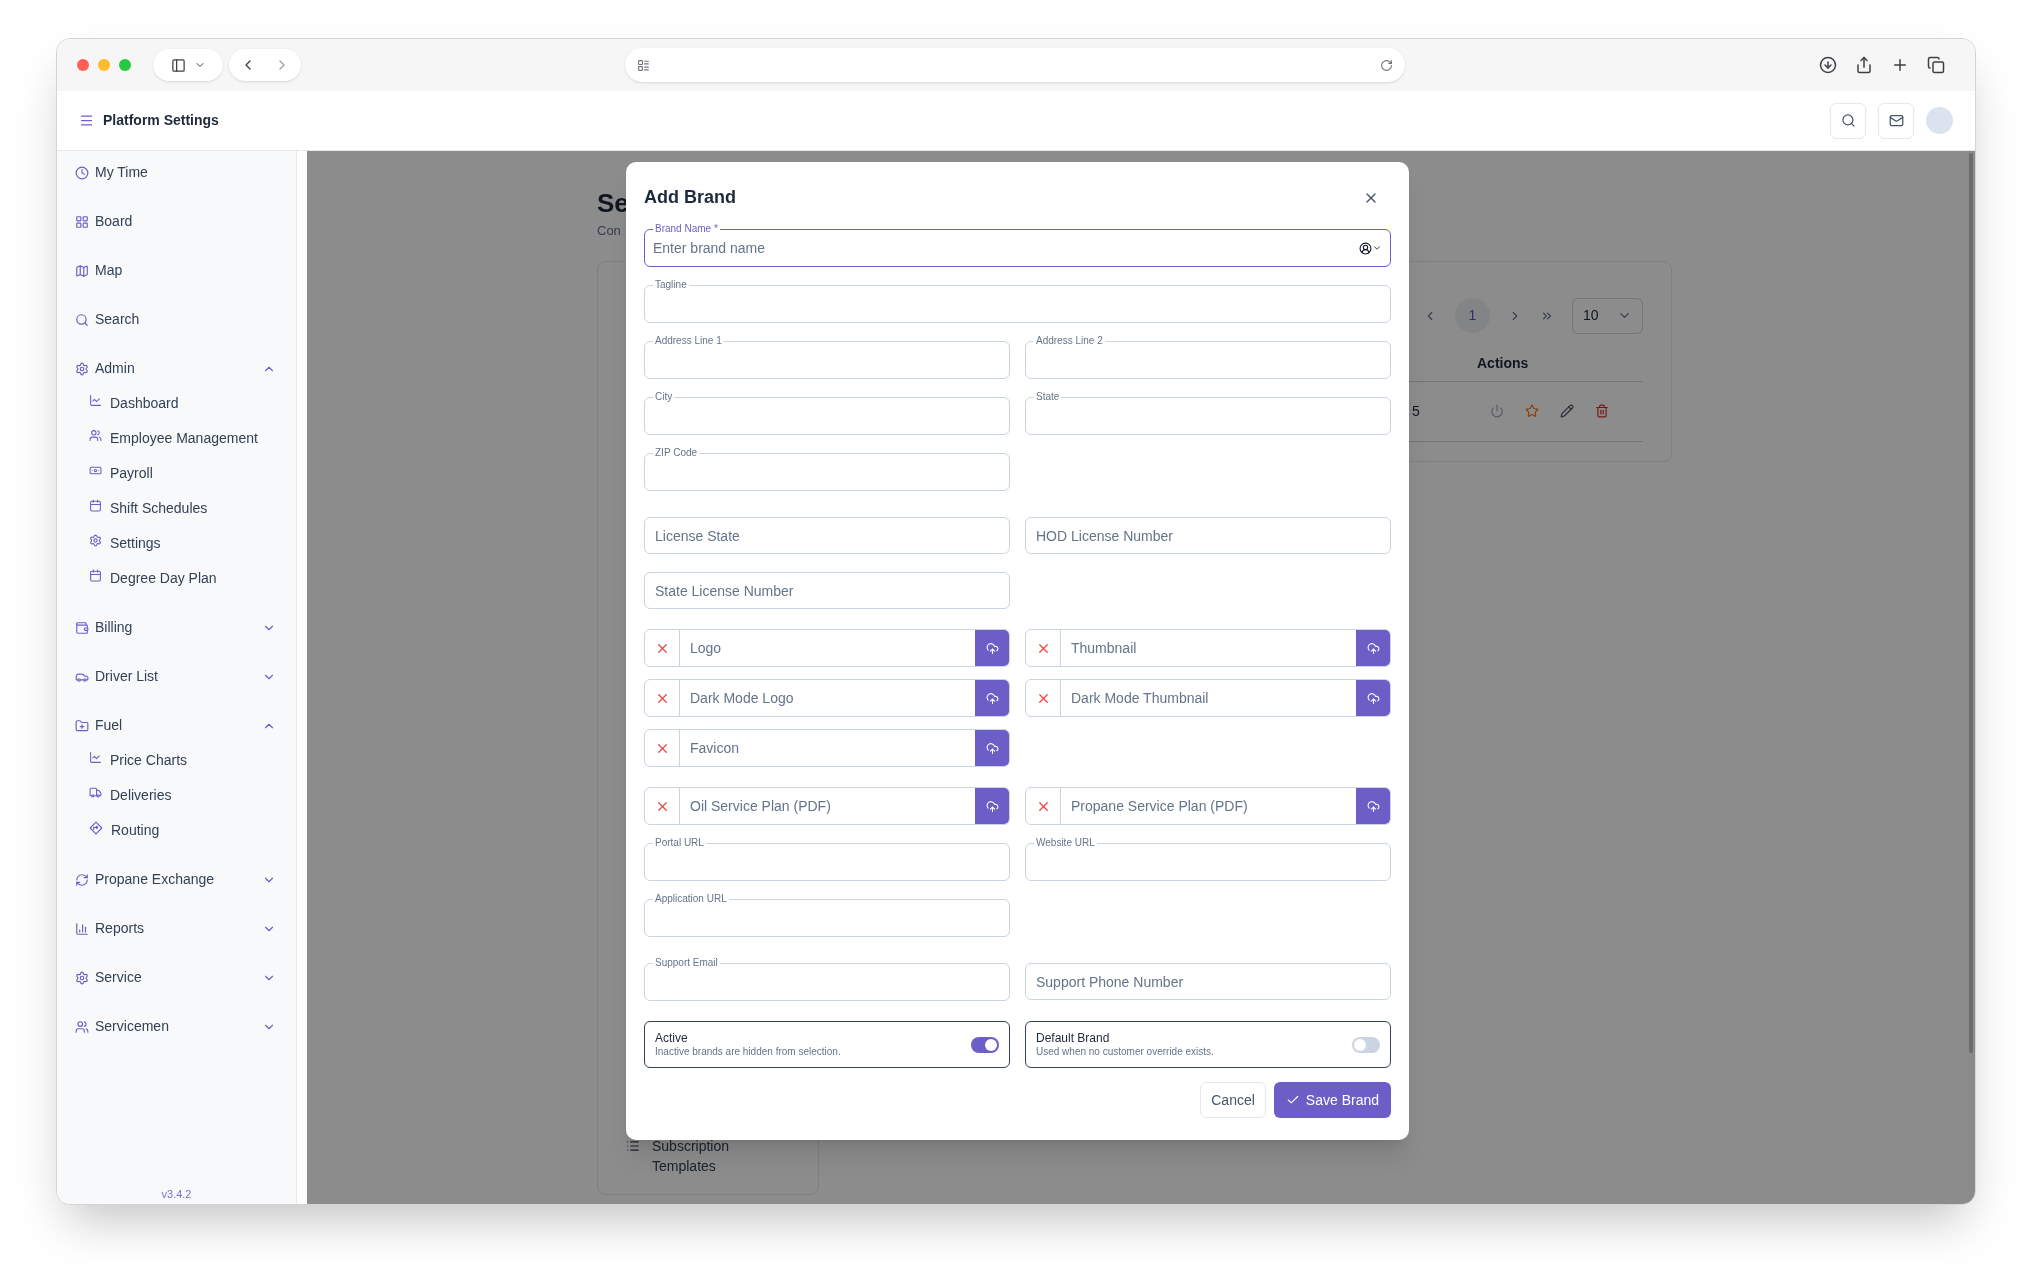 The height and width of the screenshot is (1281, 2032). What do you see at coordinates (1936, 65) in the screenshot?
I see `tabs-icon` at bounding box center [1936, 65].